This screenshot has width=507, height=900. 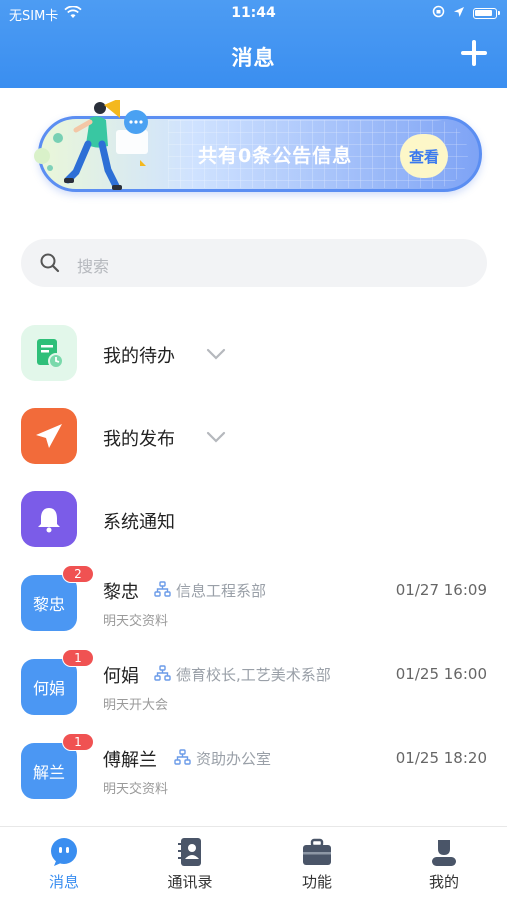 What do you see at coordinates (441, 590) in the screenshot?
I see `message-time: 01/27 16:09` at bounding box center [441, 590].